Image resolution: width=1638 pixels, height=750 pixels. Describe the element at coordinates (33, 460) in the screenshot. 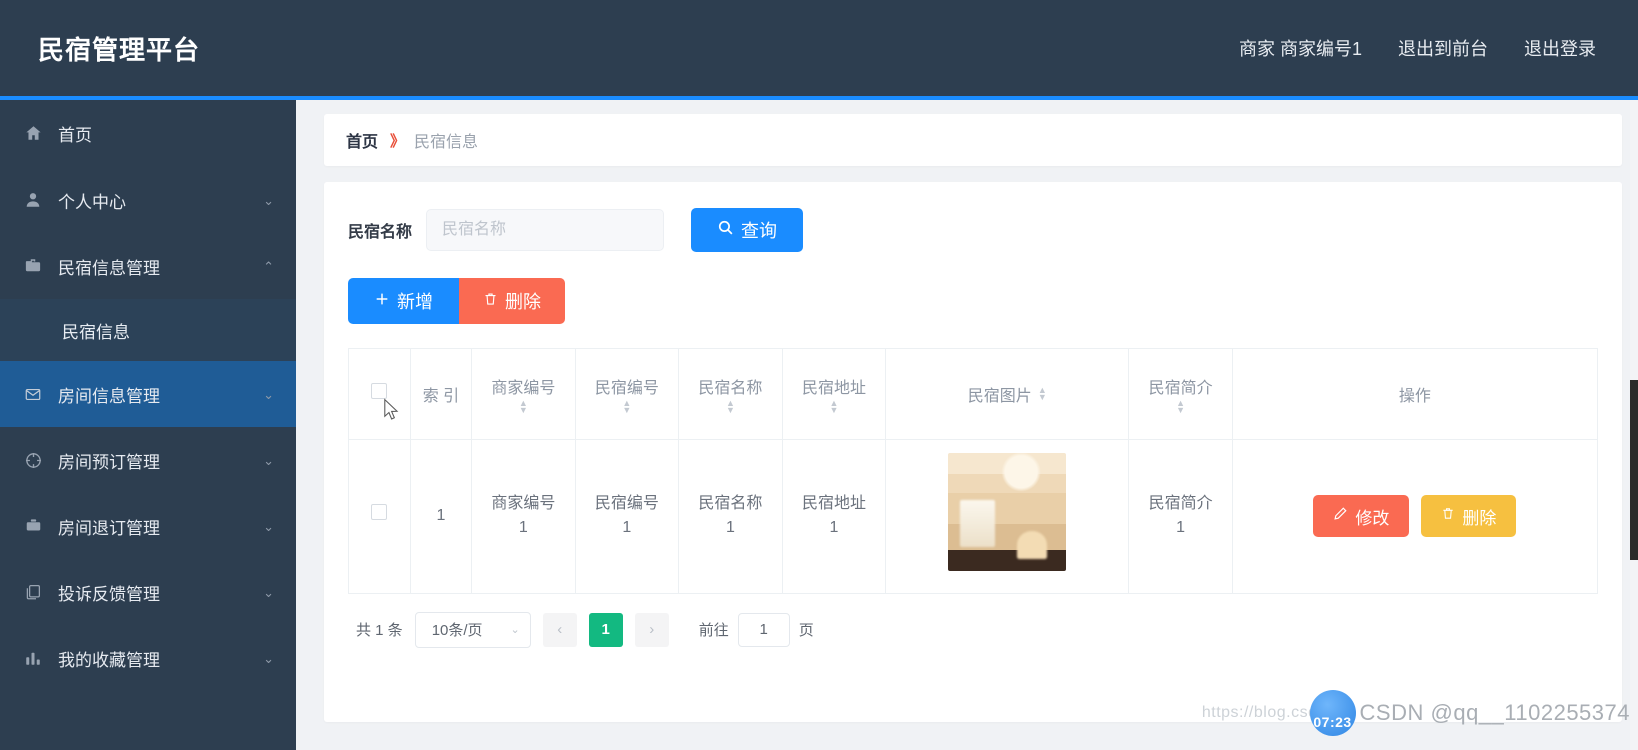

I see `compass-icon` at that location.